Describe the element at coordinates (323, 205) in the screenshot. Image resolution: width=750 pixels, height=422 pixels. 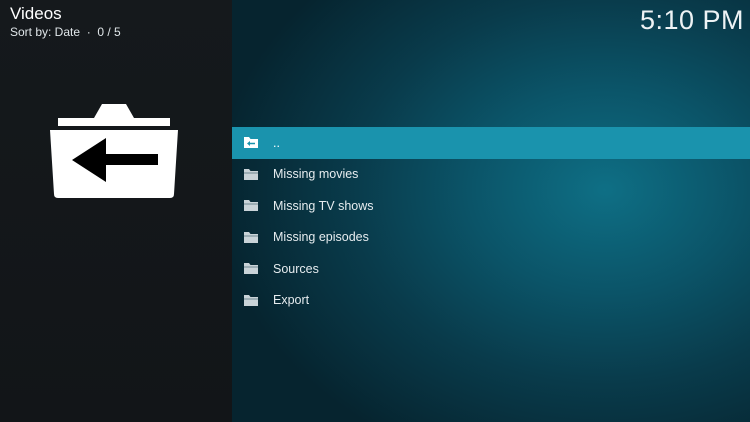
I see `list-item-label: Missing TV shows` at that location.